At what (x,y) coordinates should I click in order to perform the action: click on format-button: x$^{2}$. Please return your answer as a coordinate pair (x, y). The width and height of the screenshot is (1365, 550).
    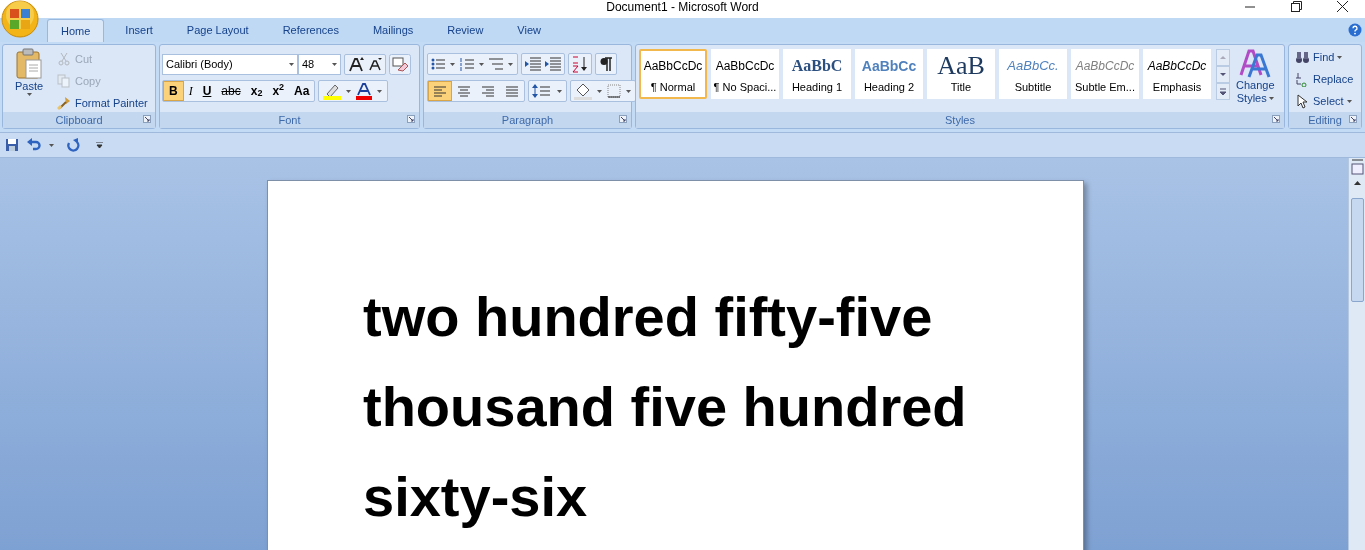
    Looking at the image, I should click on (278, 91).